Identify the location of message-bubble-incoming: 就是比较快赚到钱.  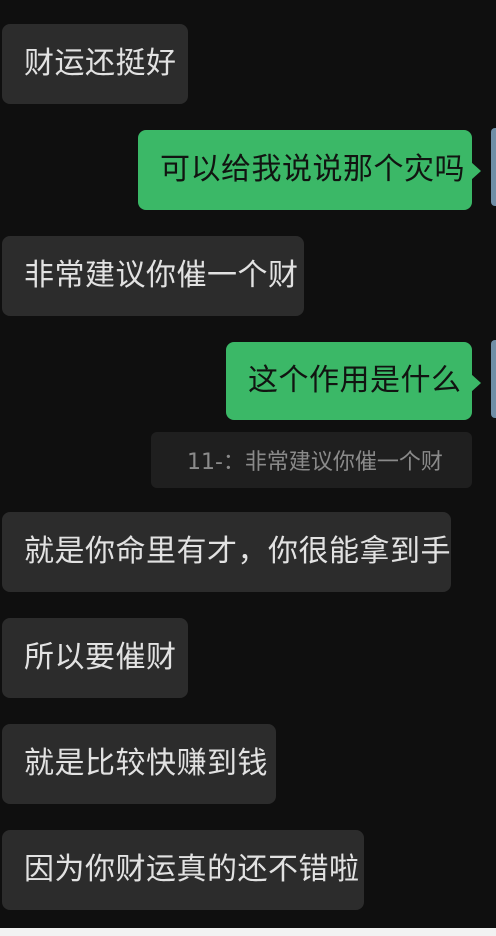
(139, 764).